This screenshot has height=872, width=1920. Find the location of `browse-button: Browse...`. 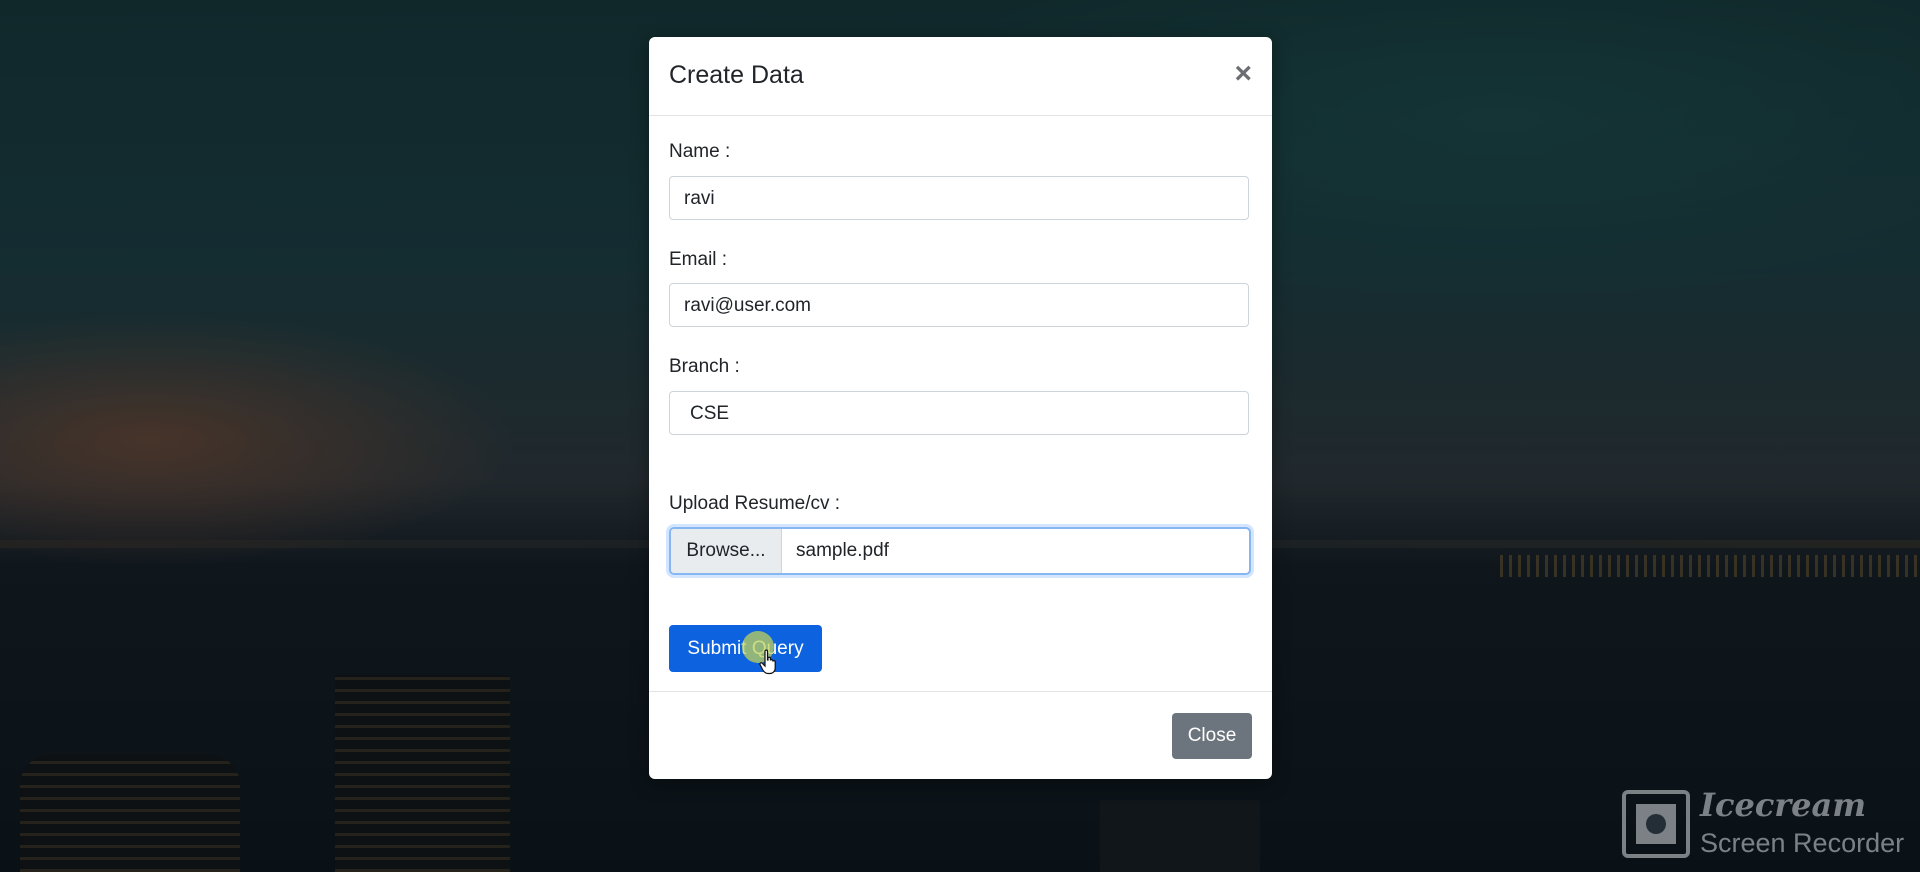

browse-button: Browse... is located at coordinates (726, 551).